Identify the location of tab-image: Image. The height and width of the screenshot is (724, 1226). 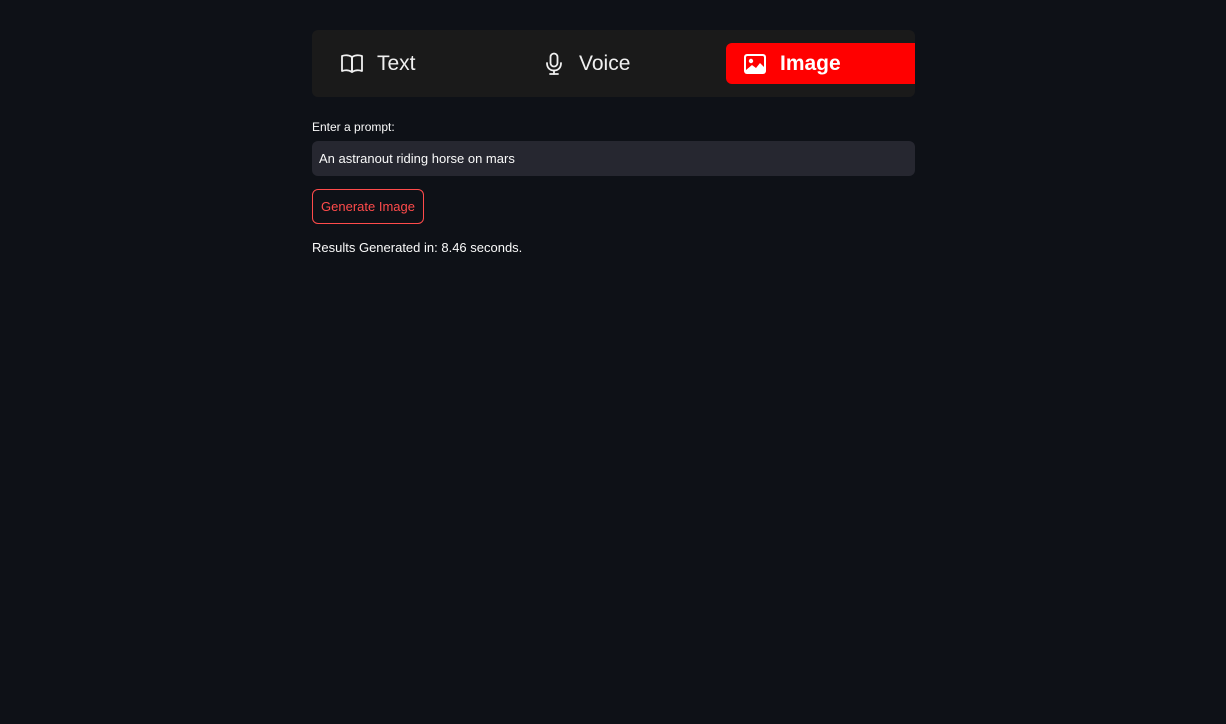
(820, 63).